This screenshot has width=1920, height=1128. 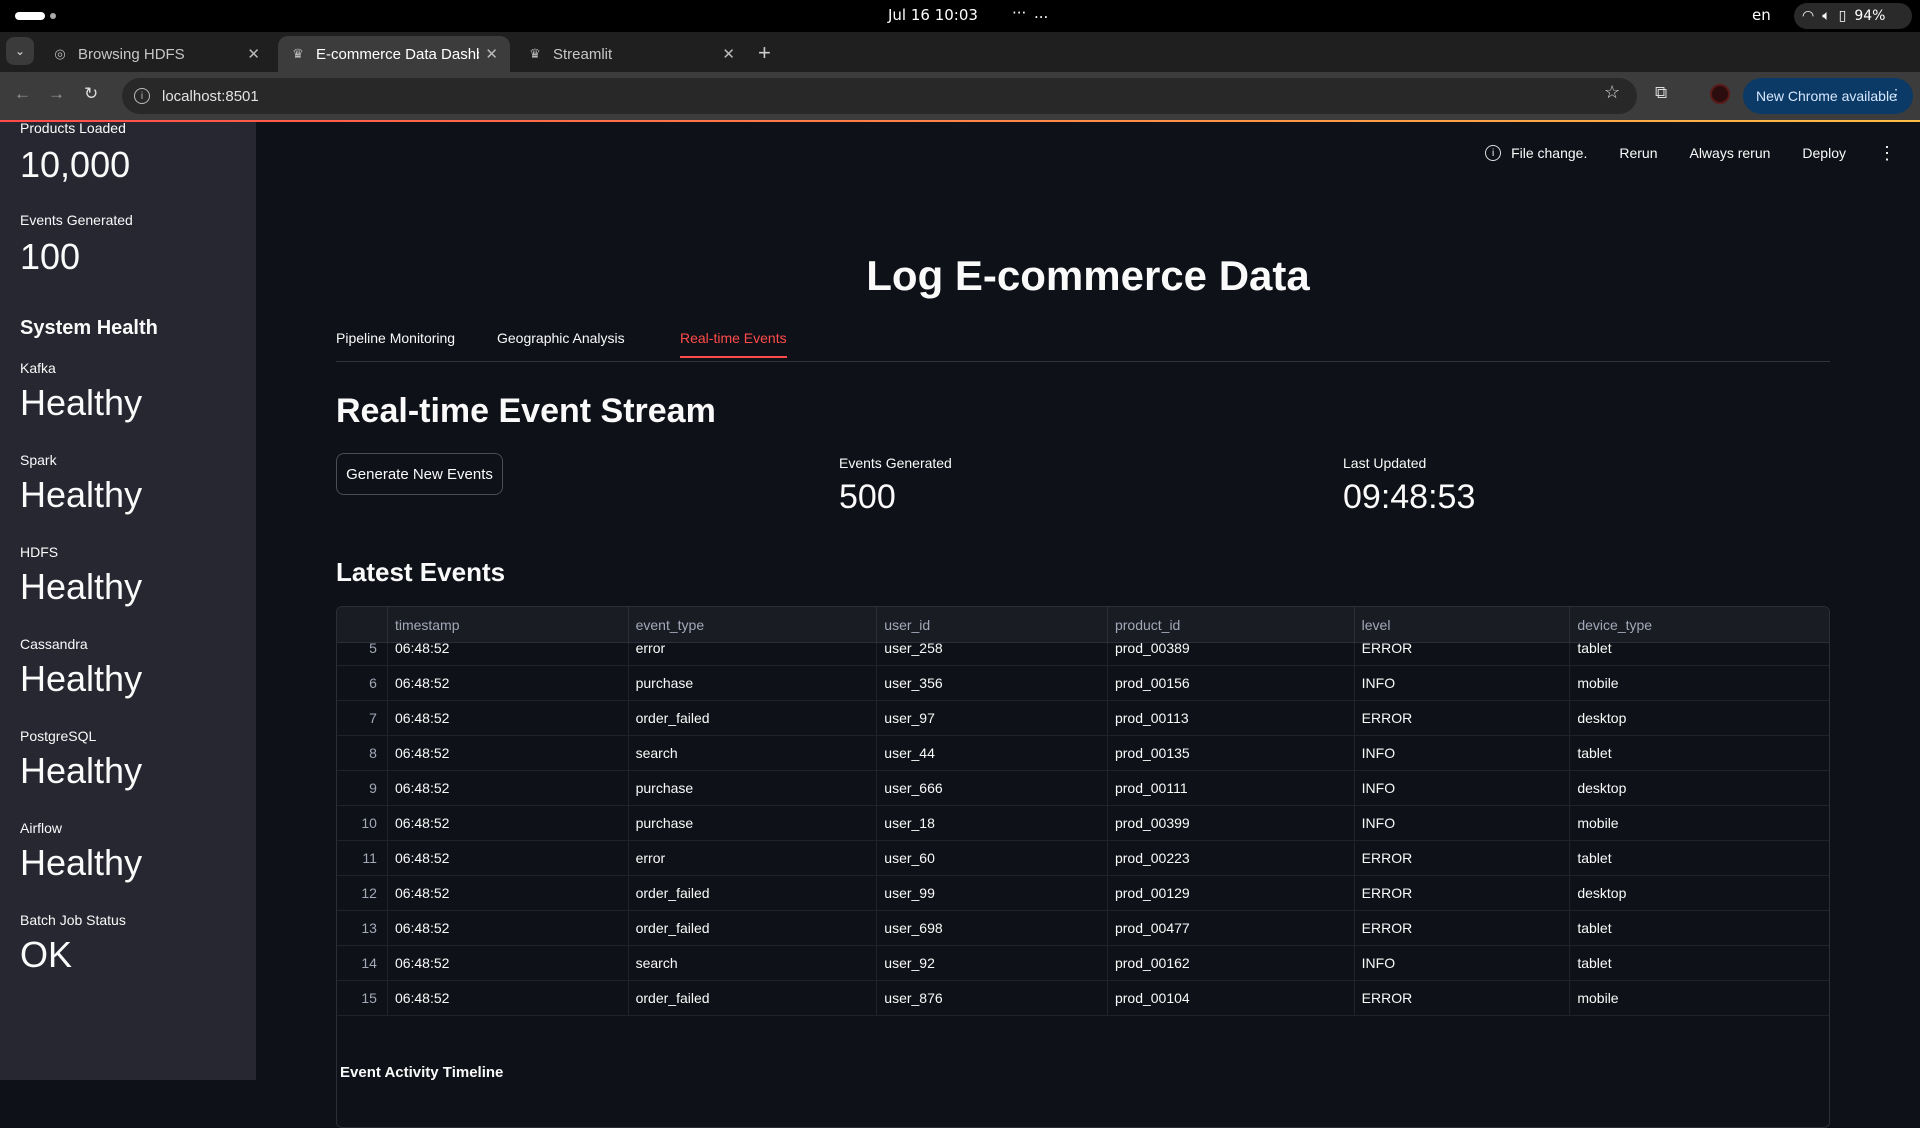 What do you see at coordinates (992, 683) in the screenshot?
I see `cell-user-id: user_356` at bounding box center [992, 683].